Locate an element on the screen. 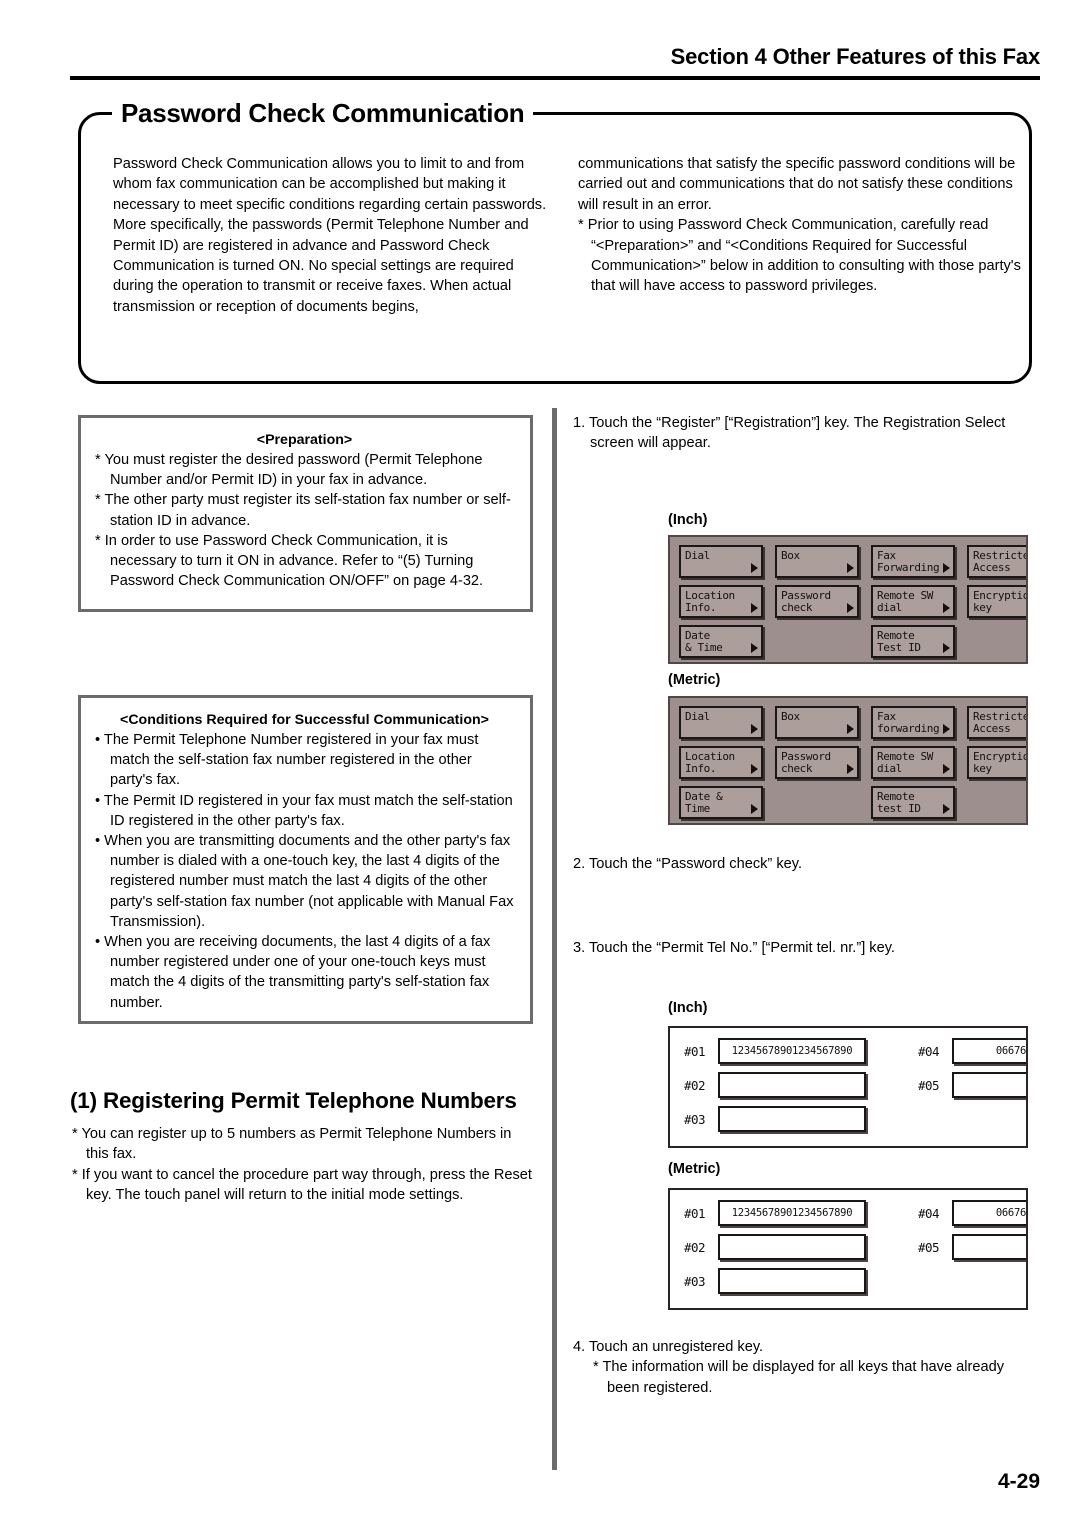  page-title: Password Check Communication is located at coordinates (323, 113).